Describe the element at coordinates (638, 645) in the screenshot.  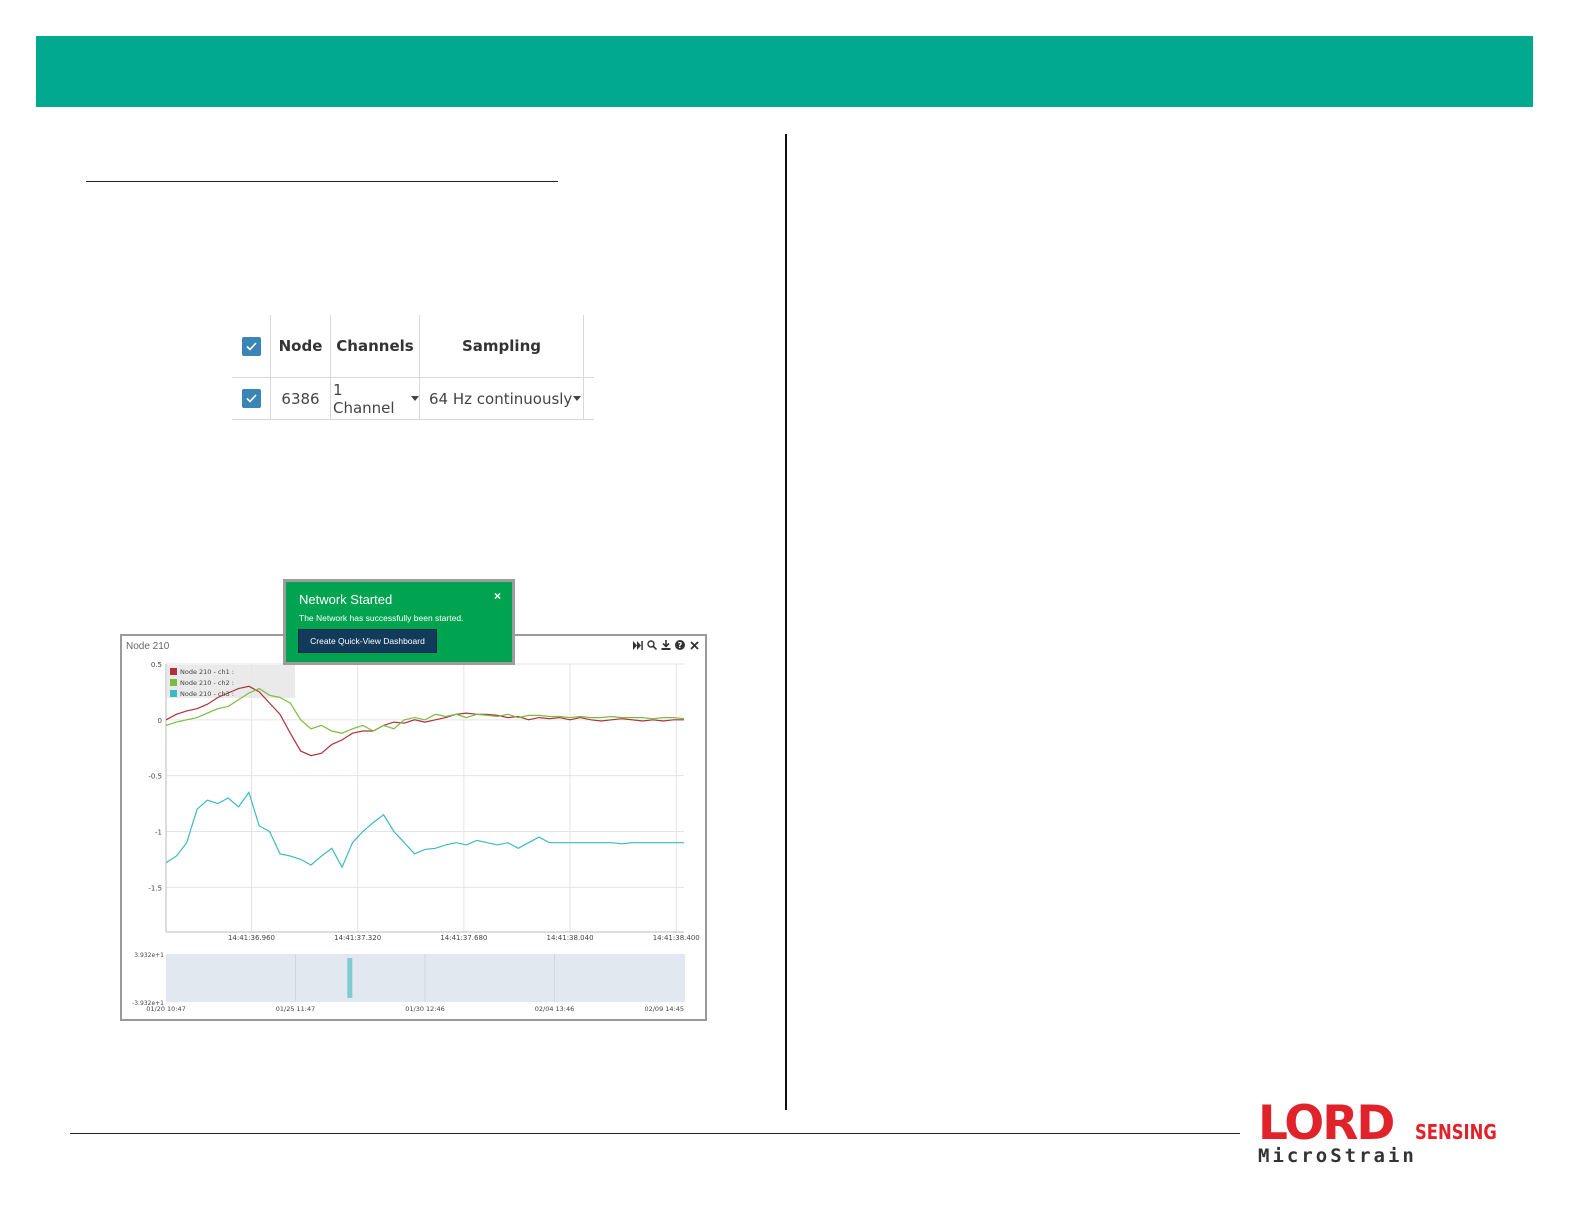
I see `skip-end-icon` at that location.